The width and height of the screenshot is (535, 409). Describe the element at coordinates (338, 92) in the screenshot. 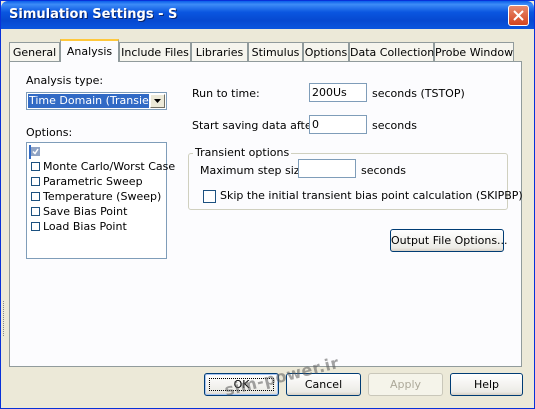

I see `run-to-time-input: 200Us` at that location.